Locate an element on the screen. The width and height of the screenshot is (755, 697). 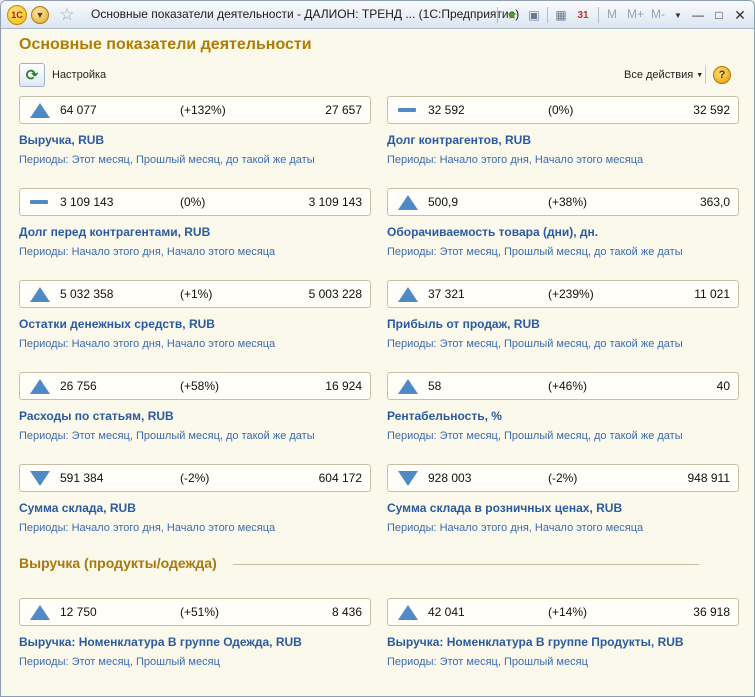
kpi-value-box: 42 041 (+14%) 36 918 is located at coordinates (563, 612).